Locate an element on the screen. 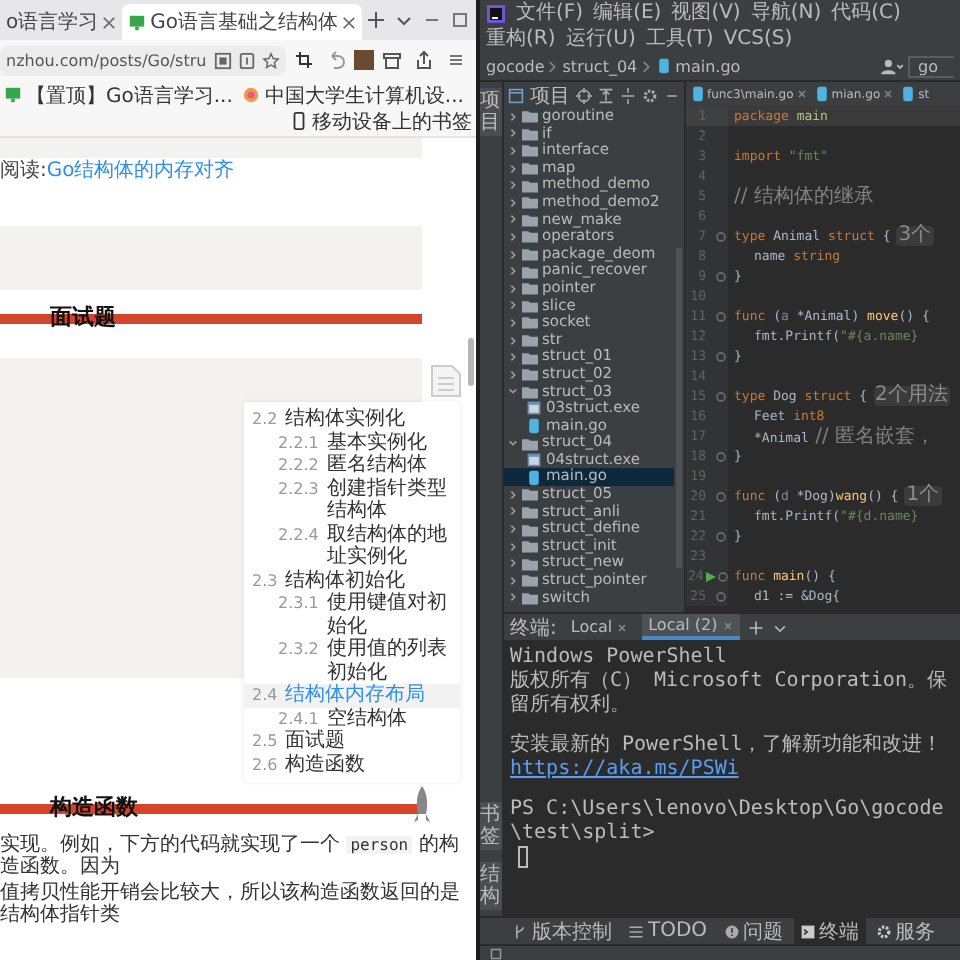 The image size is (960, 960). toc-link: 2.2.3 创建指针类型结构体 is located at coordinates (352, 500).